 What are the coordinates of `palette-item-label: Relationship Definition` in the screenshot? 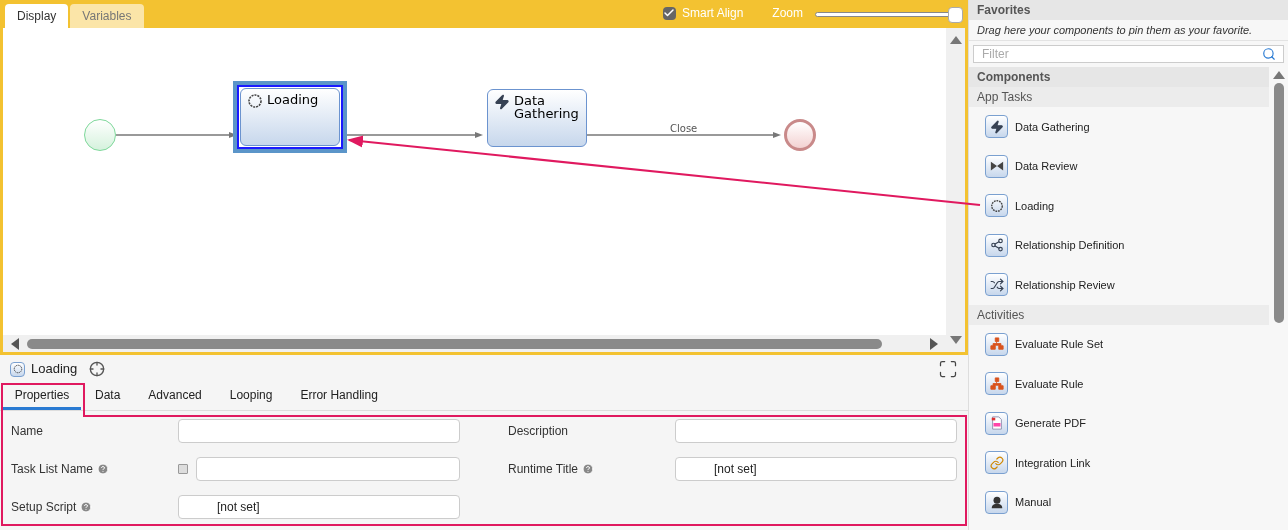 It's located at (1070, 245).